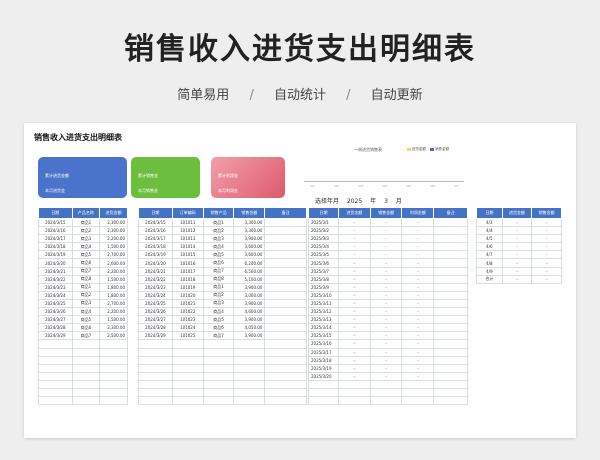 The height and width of the screenshot is (460, 600). What do you see at coordinates (55, 271) in the screenshot?
I see `table-cell: 2024/3/21` at bounding box center [55, 271].